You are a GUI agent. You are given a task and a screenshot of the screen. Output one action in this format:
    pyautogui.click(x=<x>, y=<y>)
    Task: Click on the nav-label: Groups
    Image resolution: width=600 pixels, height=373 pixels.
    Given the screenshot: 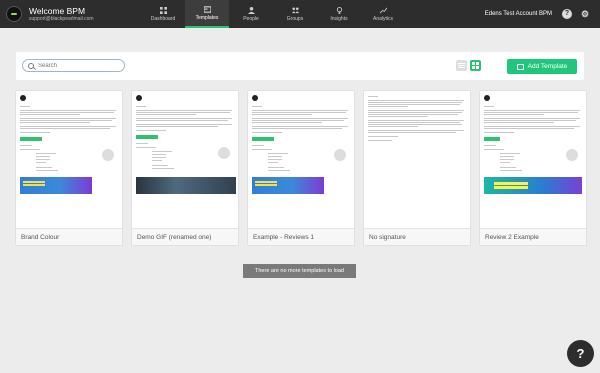 What is the action you would take?
    pyautogui.click(x=295, y=18)
    